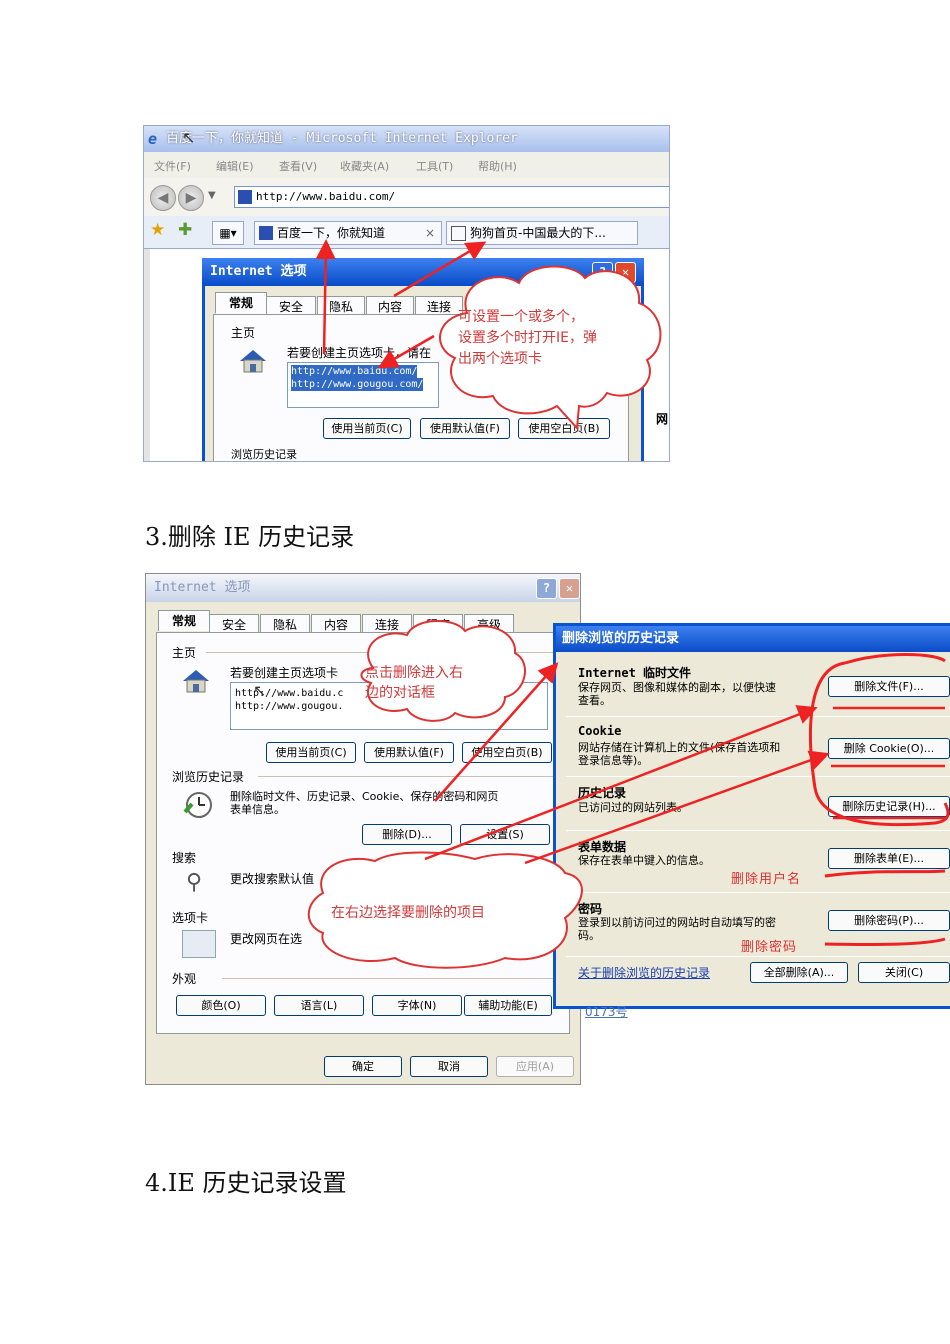 The image size is (950, 1344). Describe the element at coordinates (408, 913) in the screenshot. I see `callout-bottom-text: 在右边选择要删除的项目` at that location.